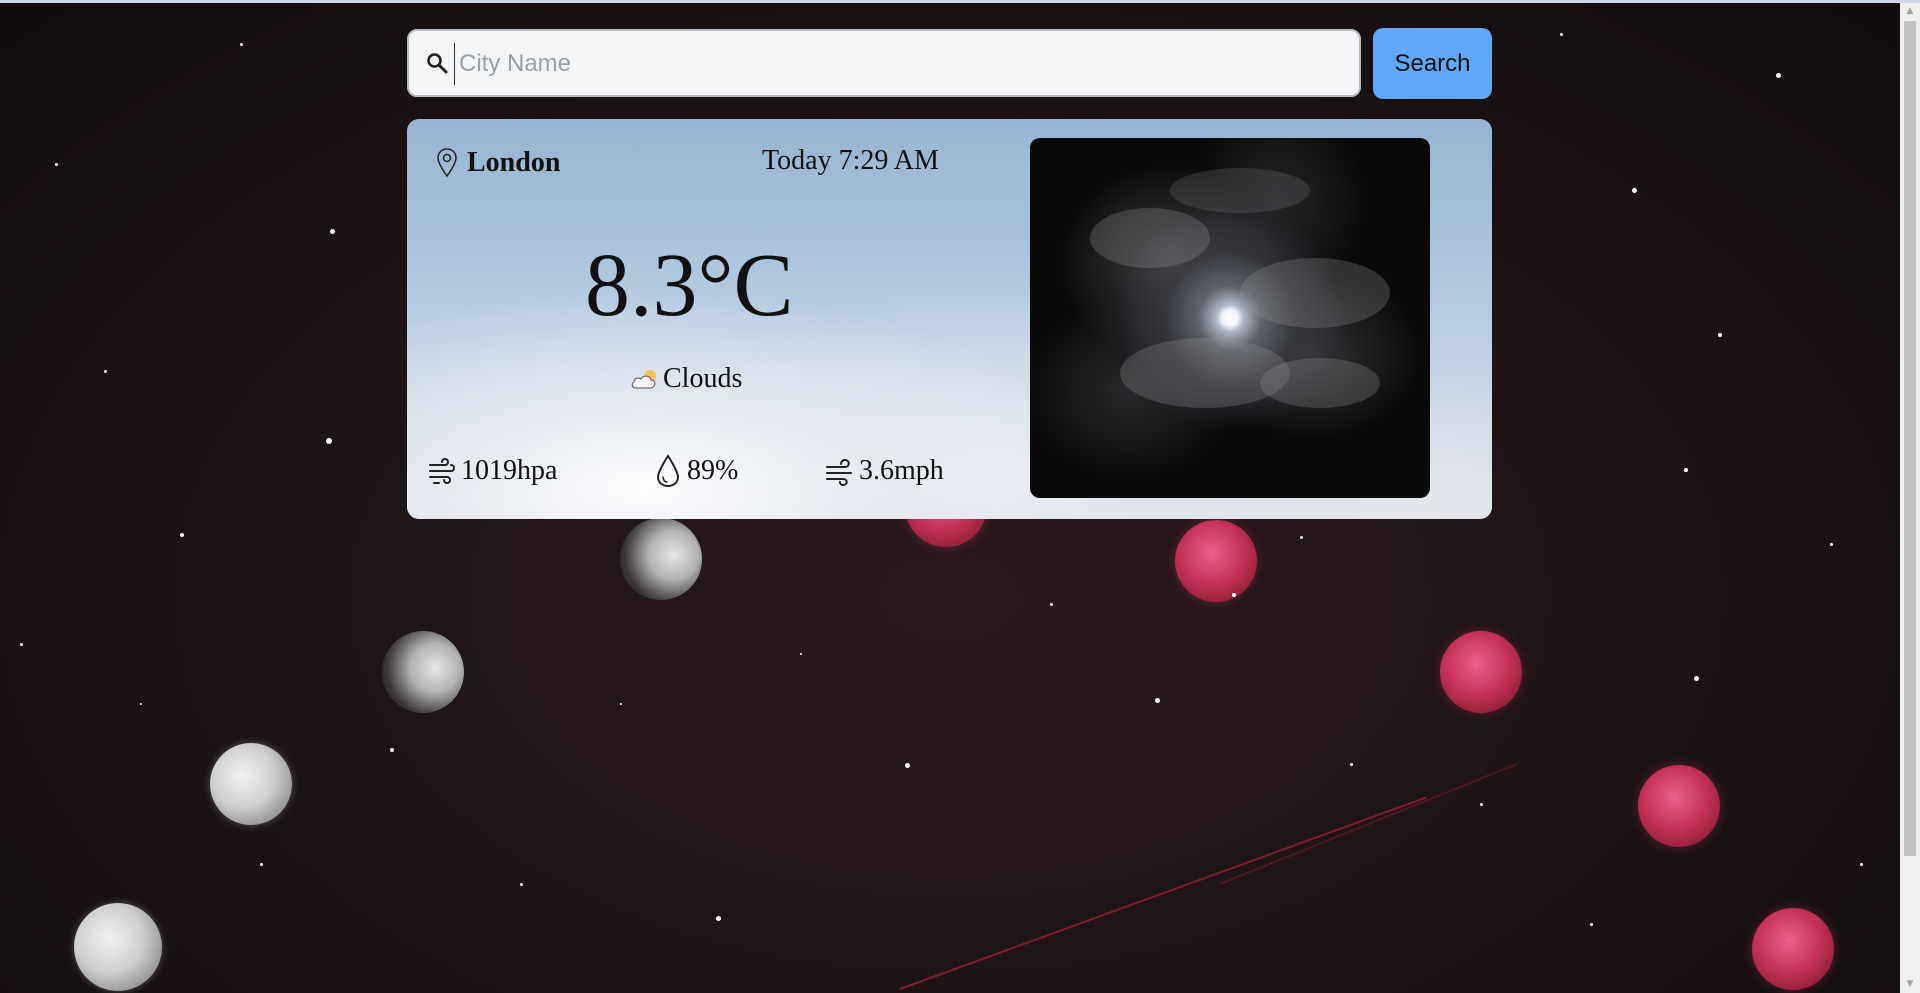 The image size is (1920, 993). I want to click on search-bar, so click(884, 63).